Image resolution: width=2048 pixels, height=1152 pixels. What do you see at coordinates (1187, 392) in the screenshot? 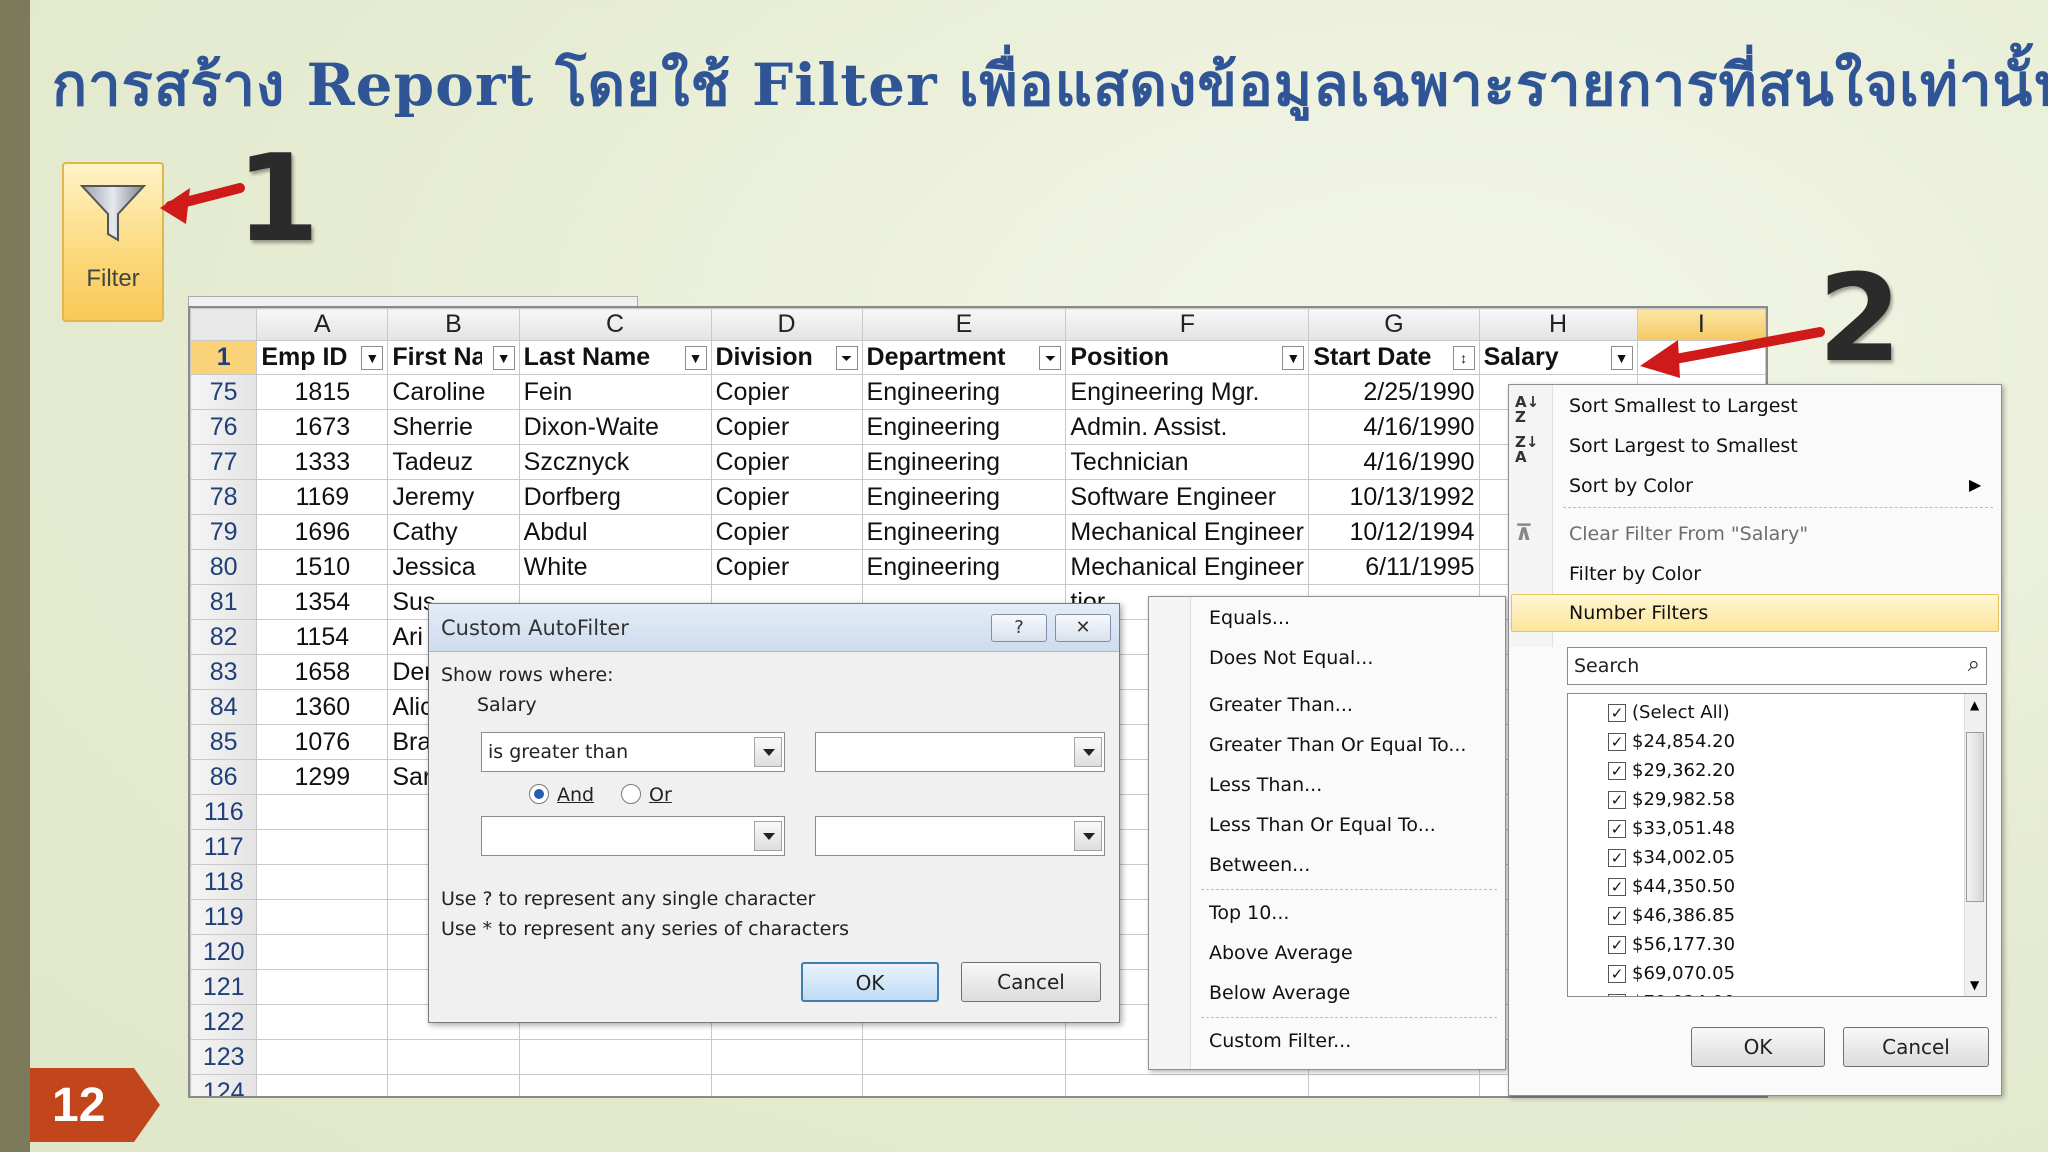
I see `table-cell: Engineering Mgr.` at bounding box center [1187, 392].